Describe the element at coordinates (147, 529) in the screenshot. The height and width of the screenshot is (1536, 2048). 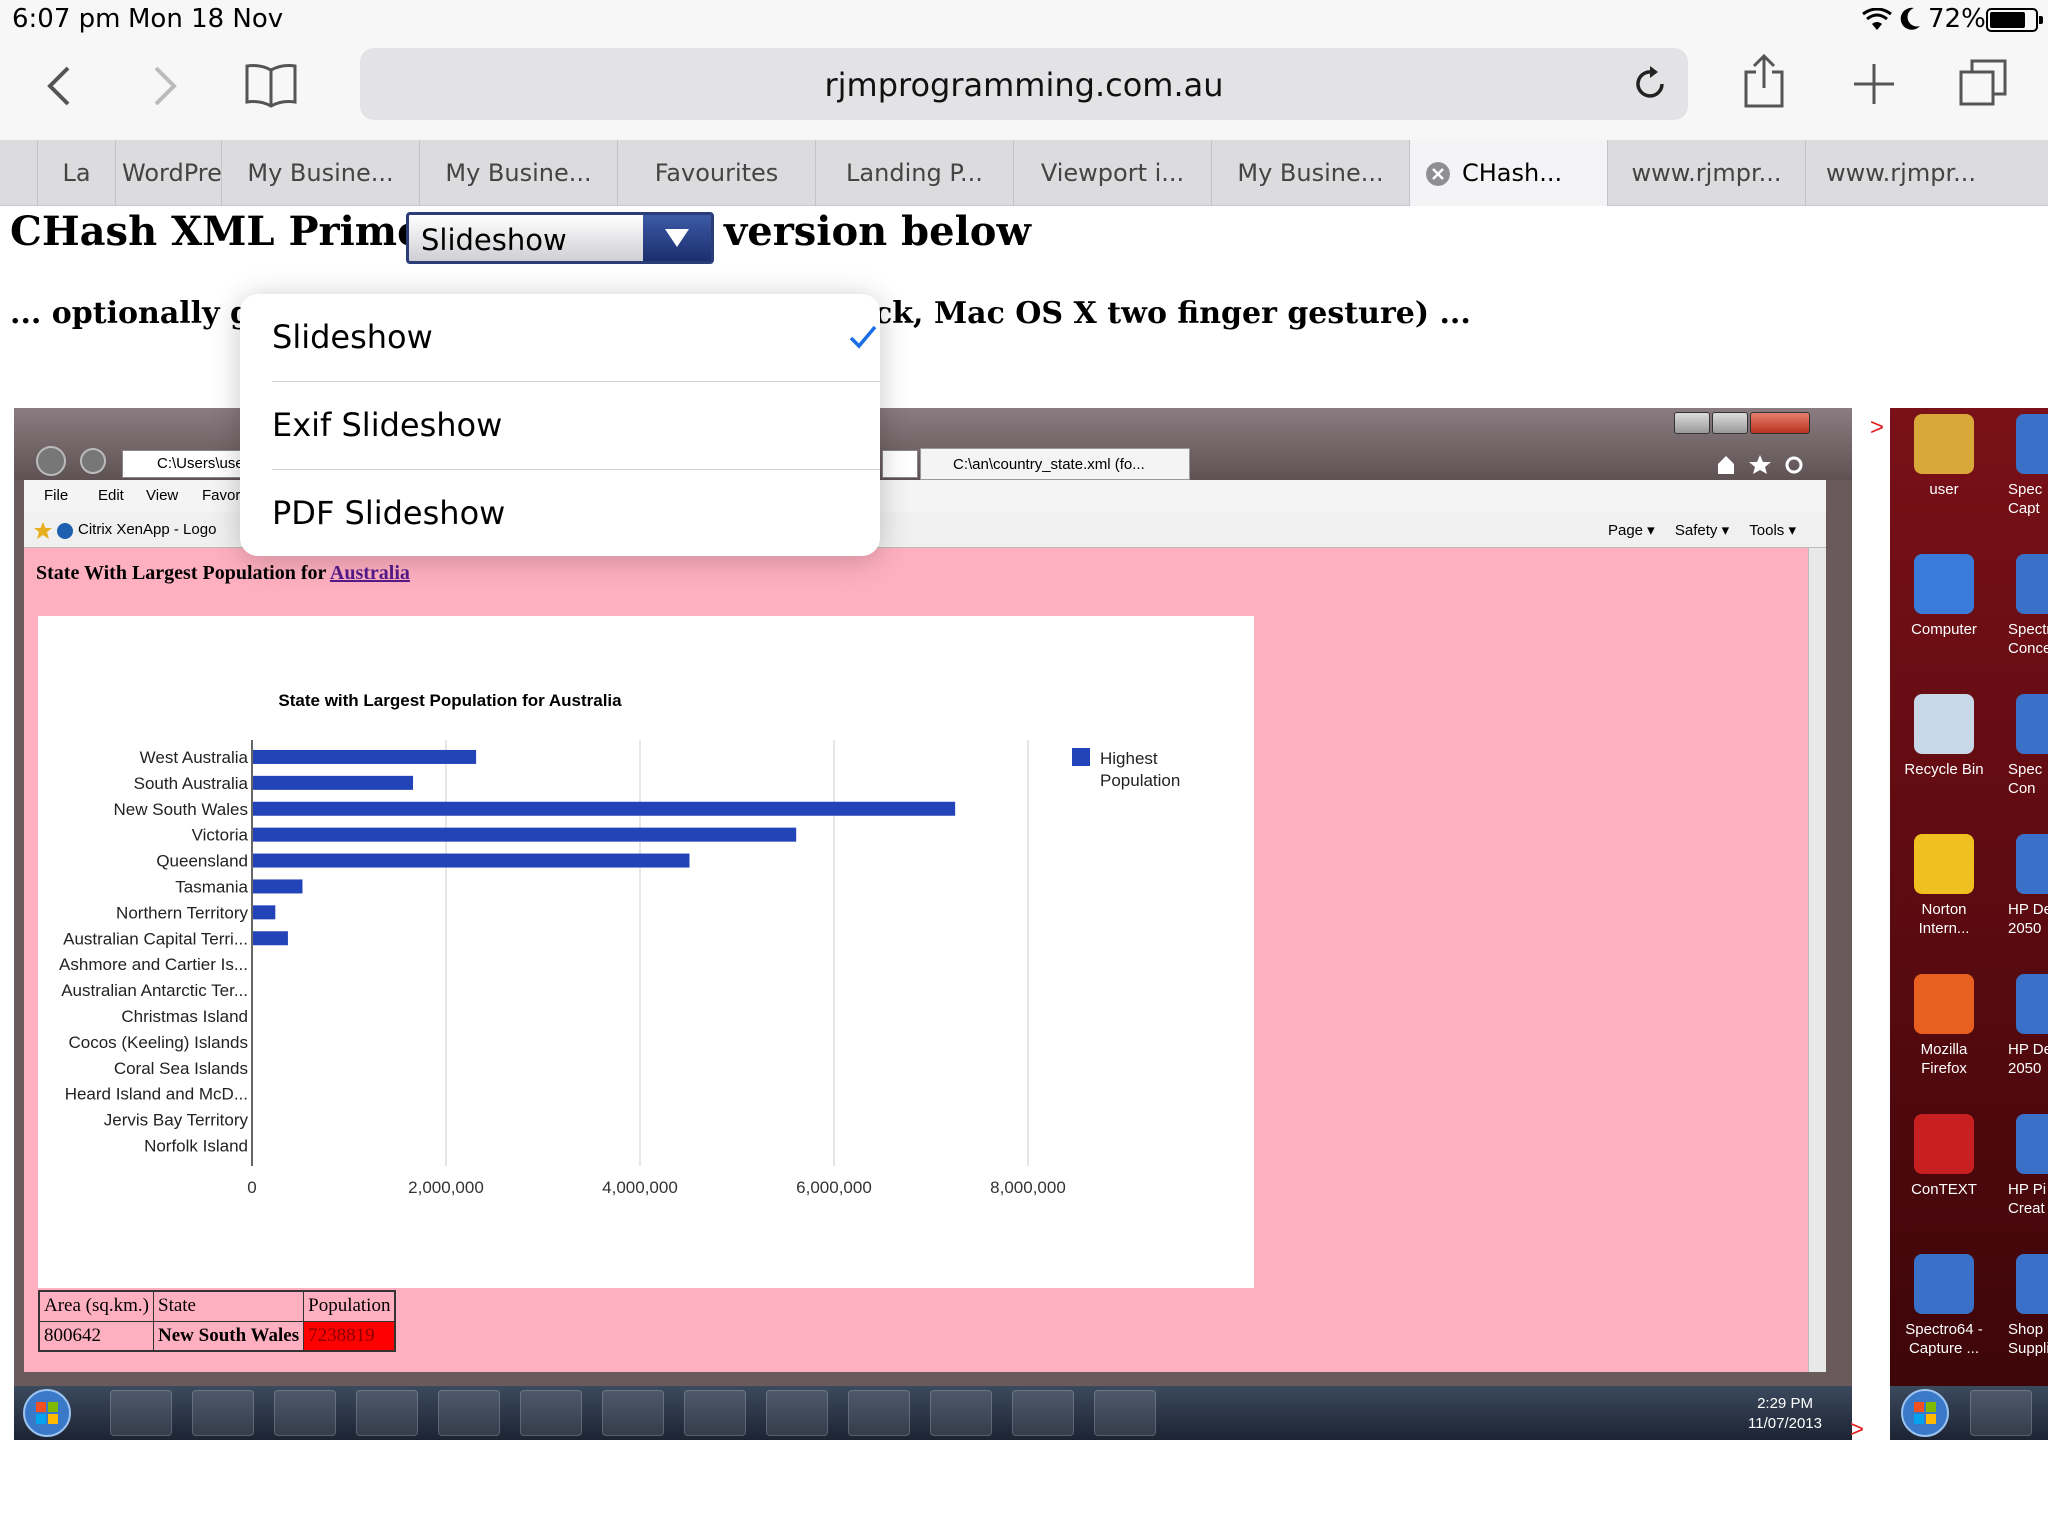
I see `fav-citrix-link: Citrix XenApp - Logo` at that location.